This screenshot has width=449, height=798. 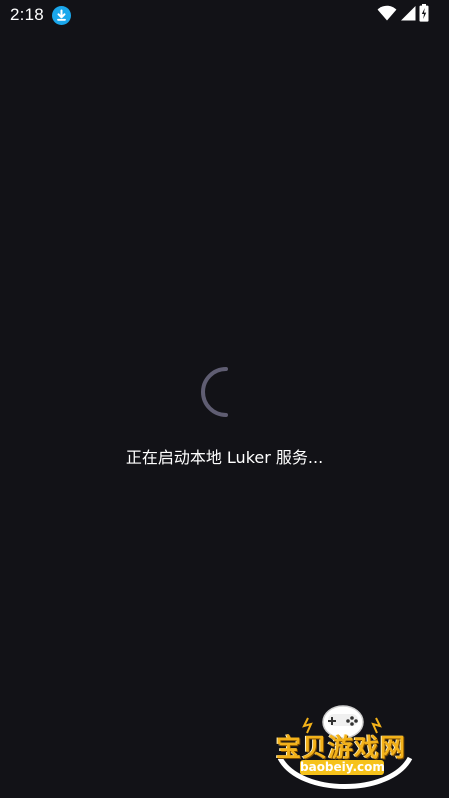 I want to click on signal-icon, so click(x=408, y=15).